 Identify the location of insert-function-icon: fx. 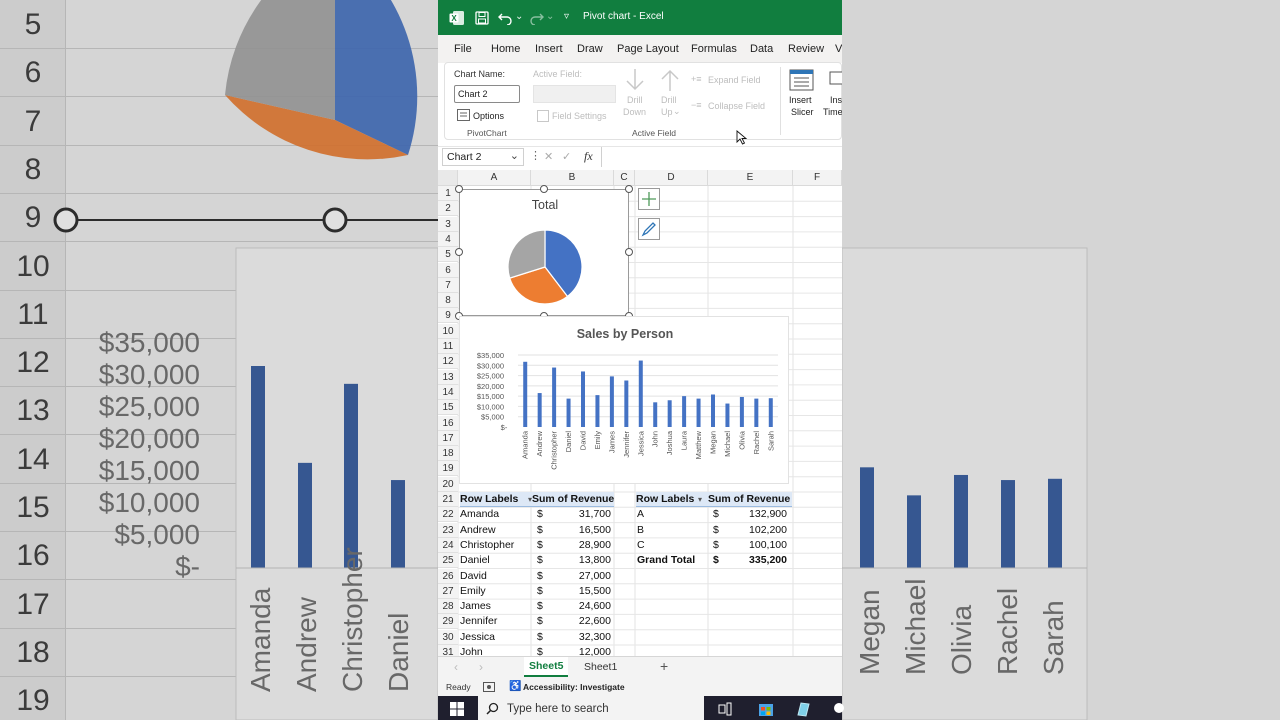
(588, 156).